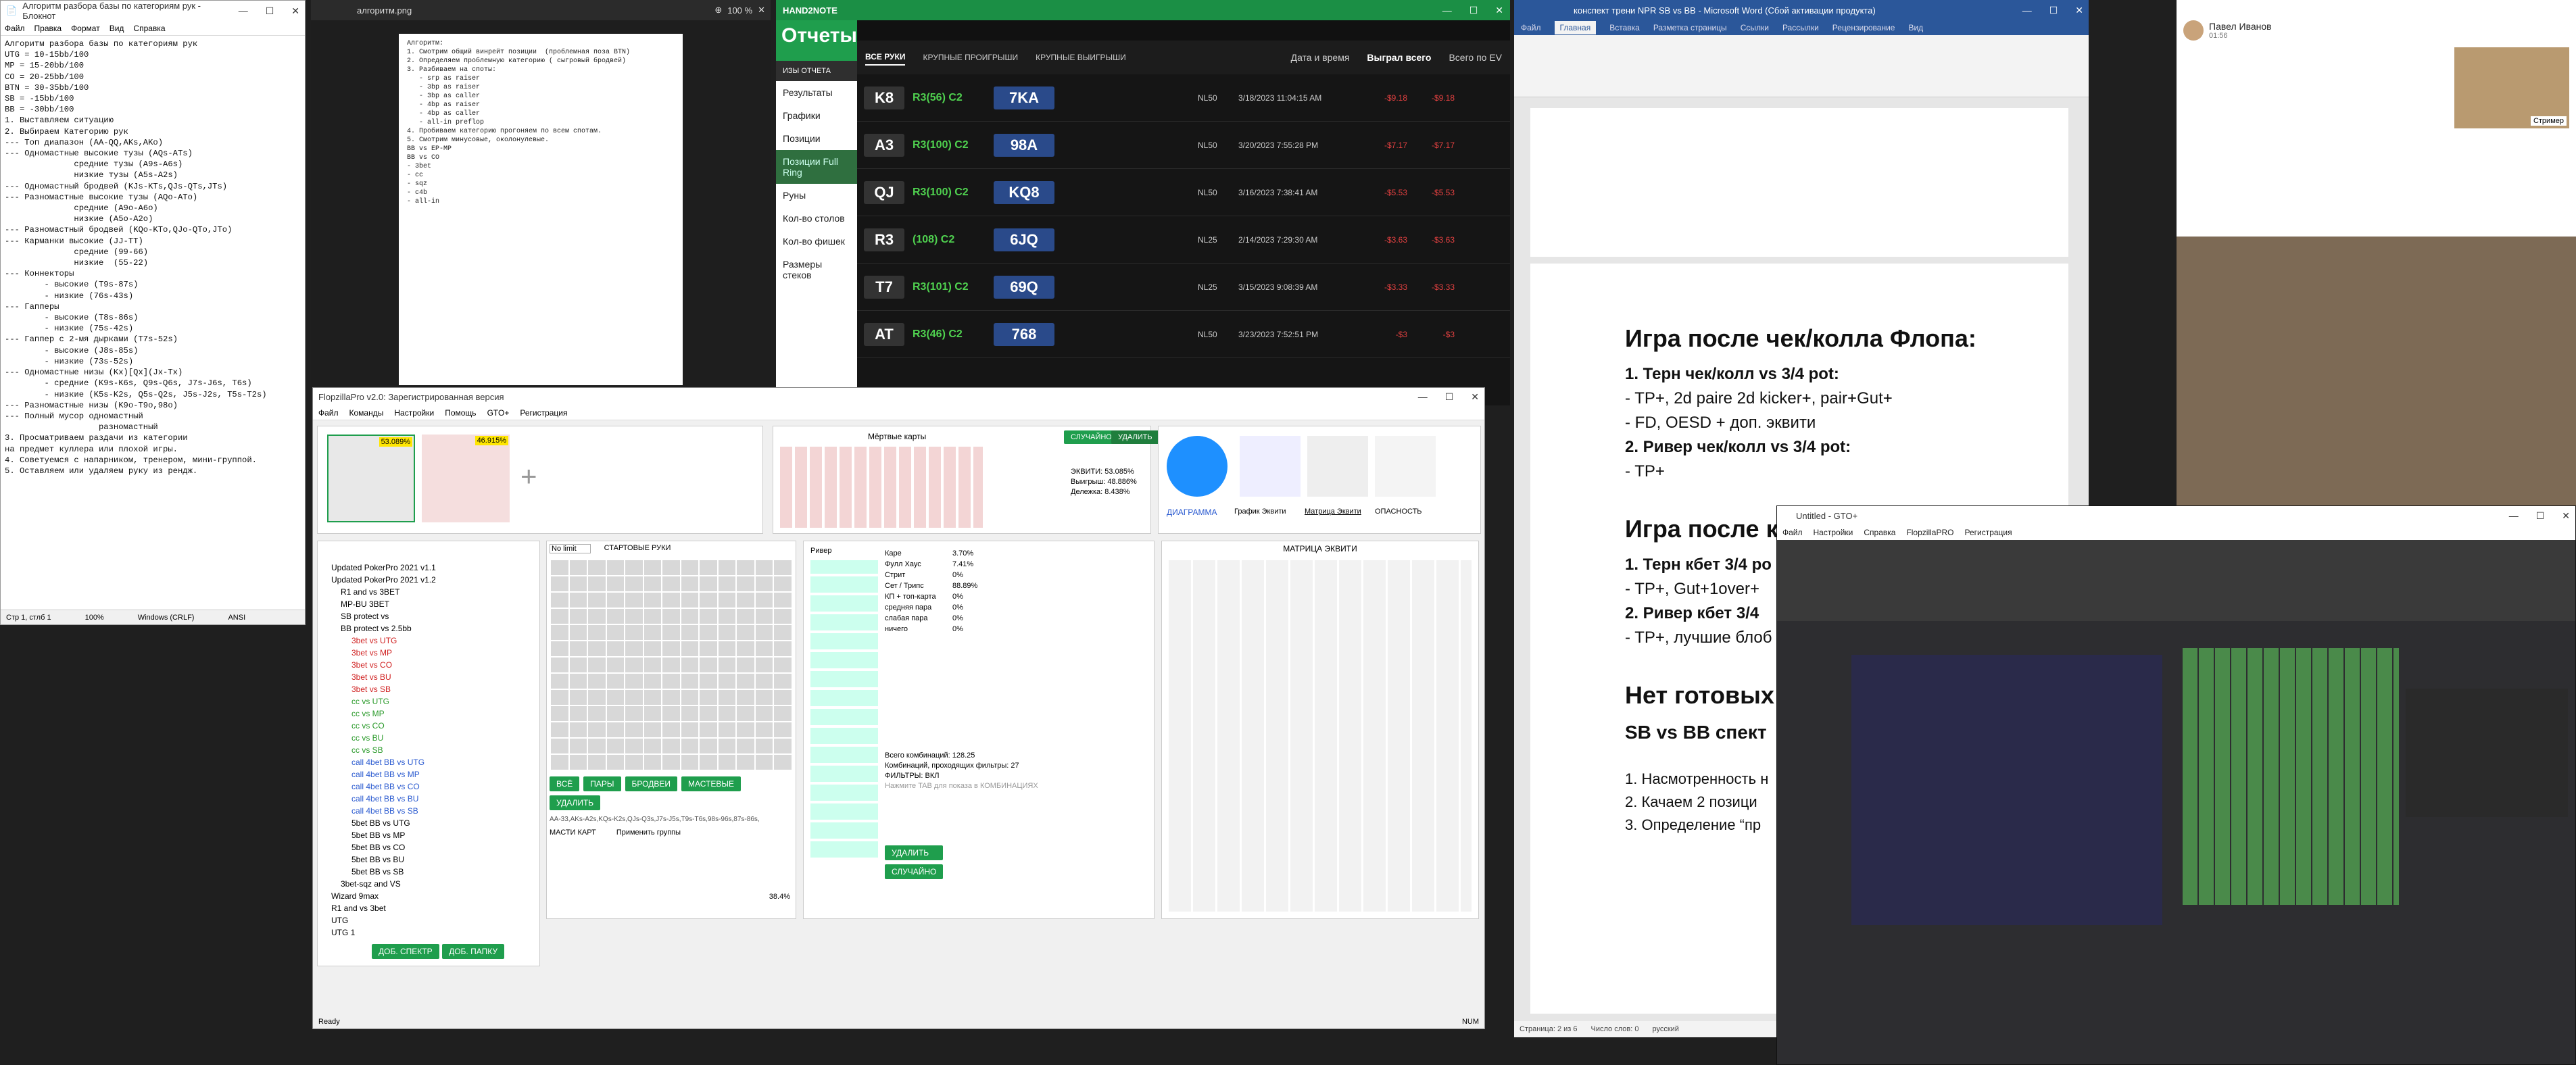 The height and width of the screenshot is (1065, 2576). What do you see at coordinates (1337, 466) in the screenshot?
I see `matrix-thumb` at bounding box center [1337, 466].